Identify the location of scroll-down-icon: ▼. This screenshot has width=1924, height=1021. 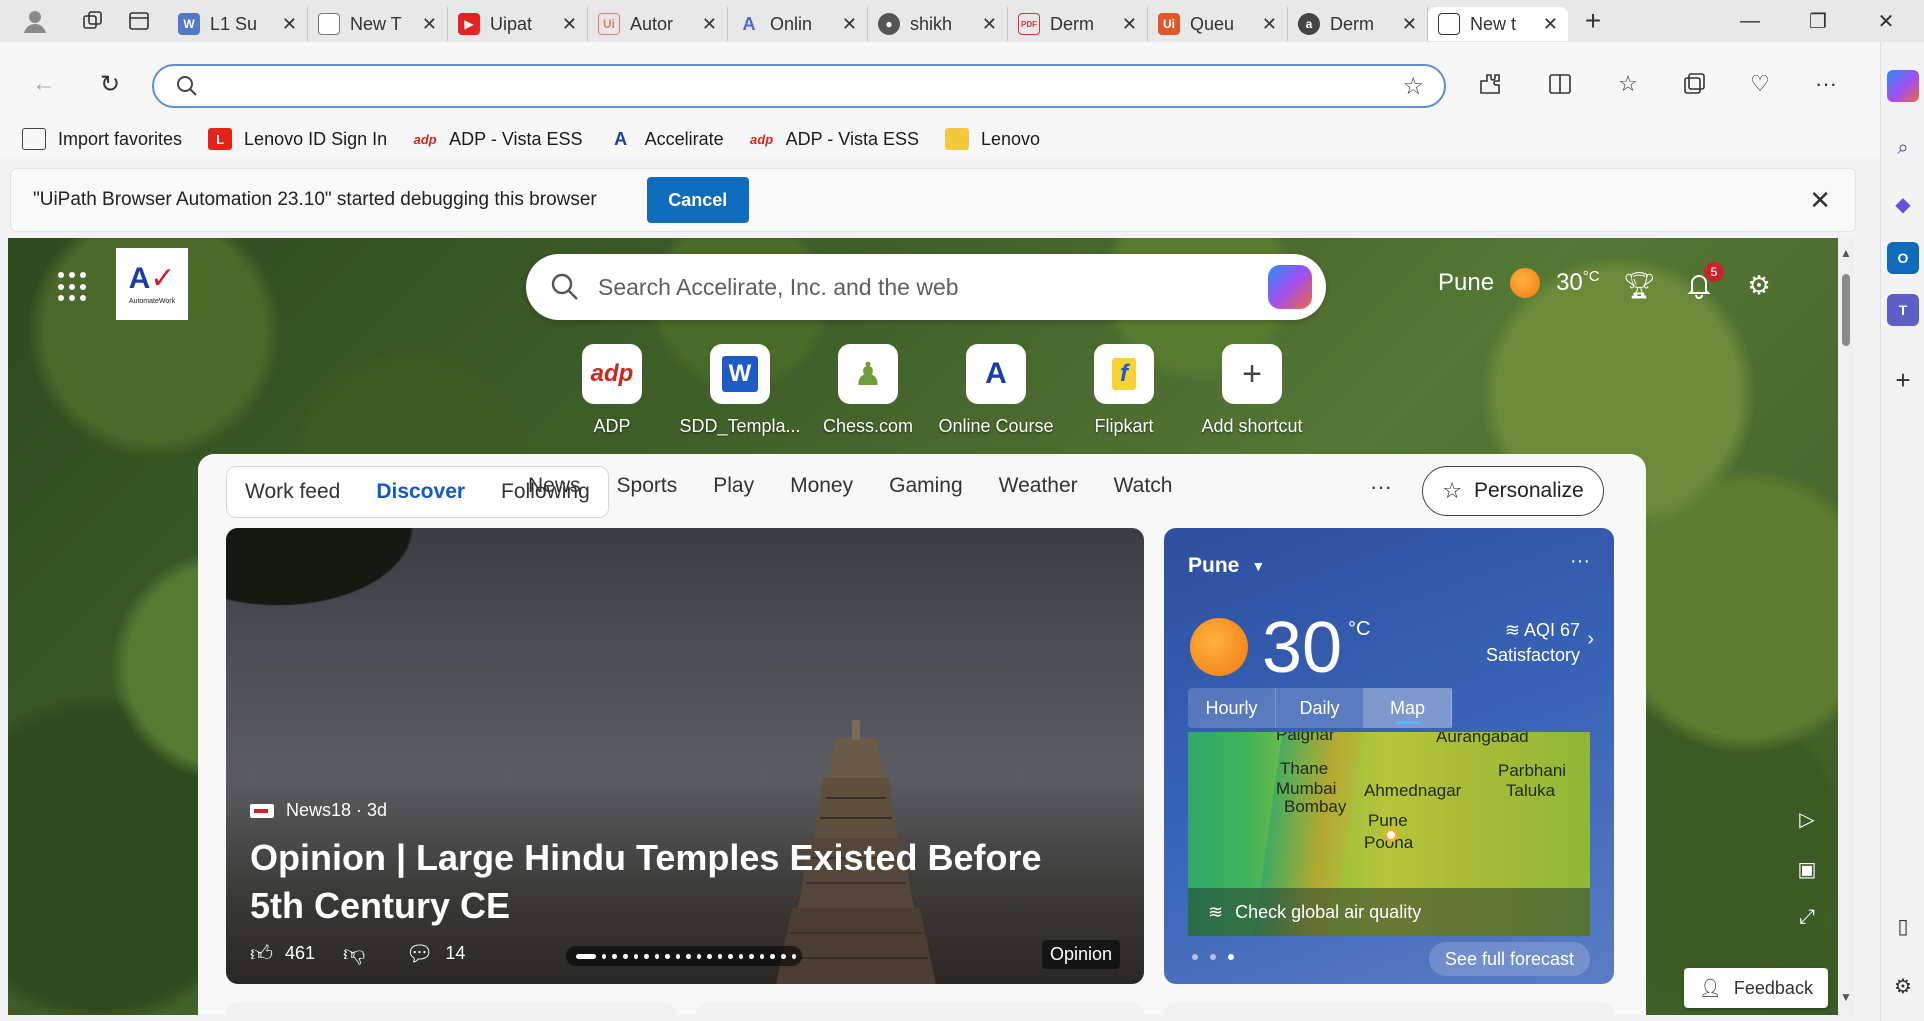
(1846, 997).